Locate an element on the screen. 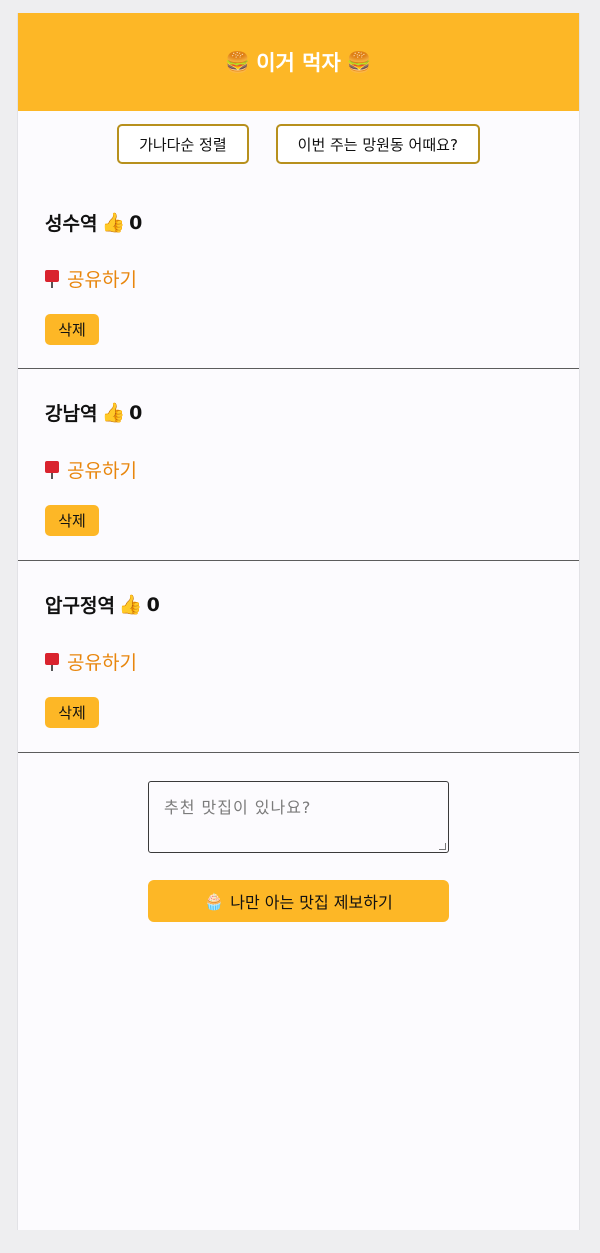 The image size is (600, 1253). recommendation-textarea: 추천 맛집이 있나요? is located at coordinates (298, 817).